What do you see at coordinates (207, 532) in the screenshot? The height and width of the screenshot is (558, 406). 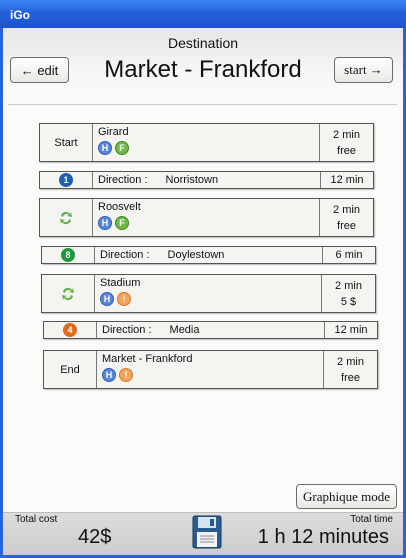 I see `floppy-disk-icon` at bounding box center [207, 532].